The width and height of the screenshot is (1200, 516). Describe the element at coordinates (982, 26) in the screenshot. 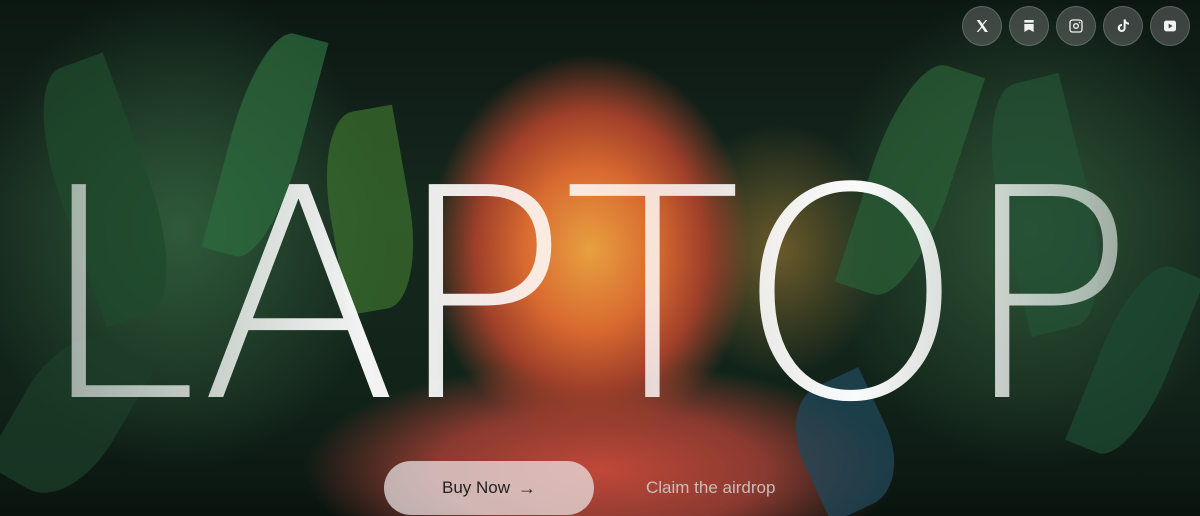

I see `x-icon` at that location.